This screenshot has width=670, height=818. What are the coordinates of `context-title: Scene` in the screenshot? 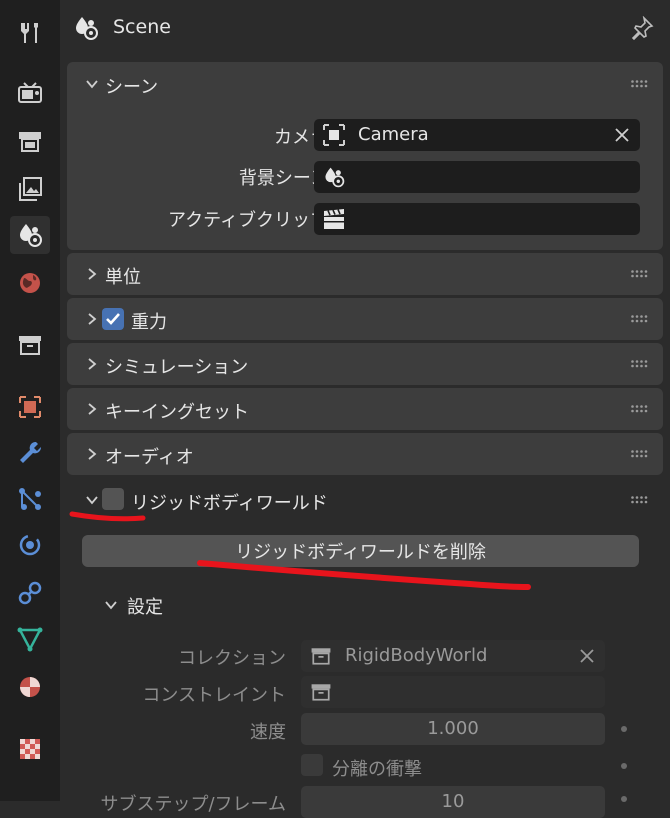 It's located at (142, 27).